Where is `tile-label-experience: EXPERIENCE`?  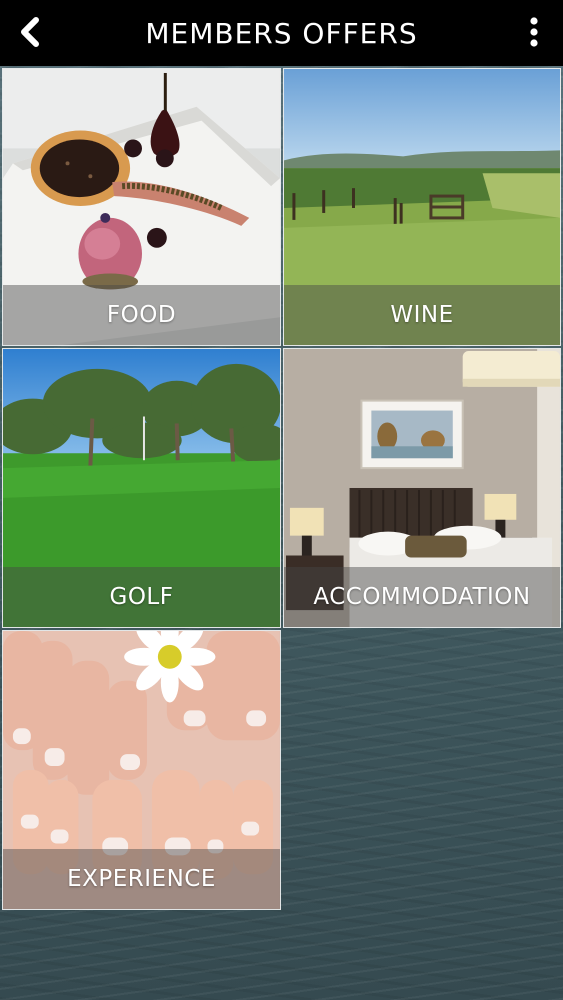
tile-label-experience: EXPERIENCE is located at coordinates (141, 879).